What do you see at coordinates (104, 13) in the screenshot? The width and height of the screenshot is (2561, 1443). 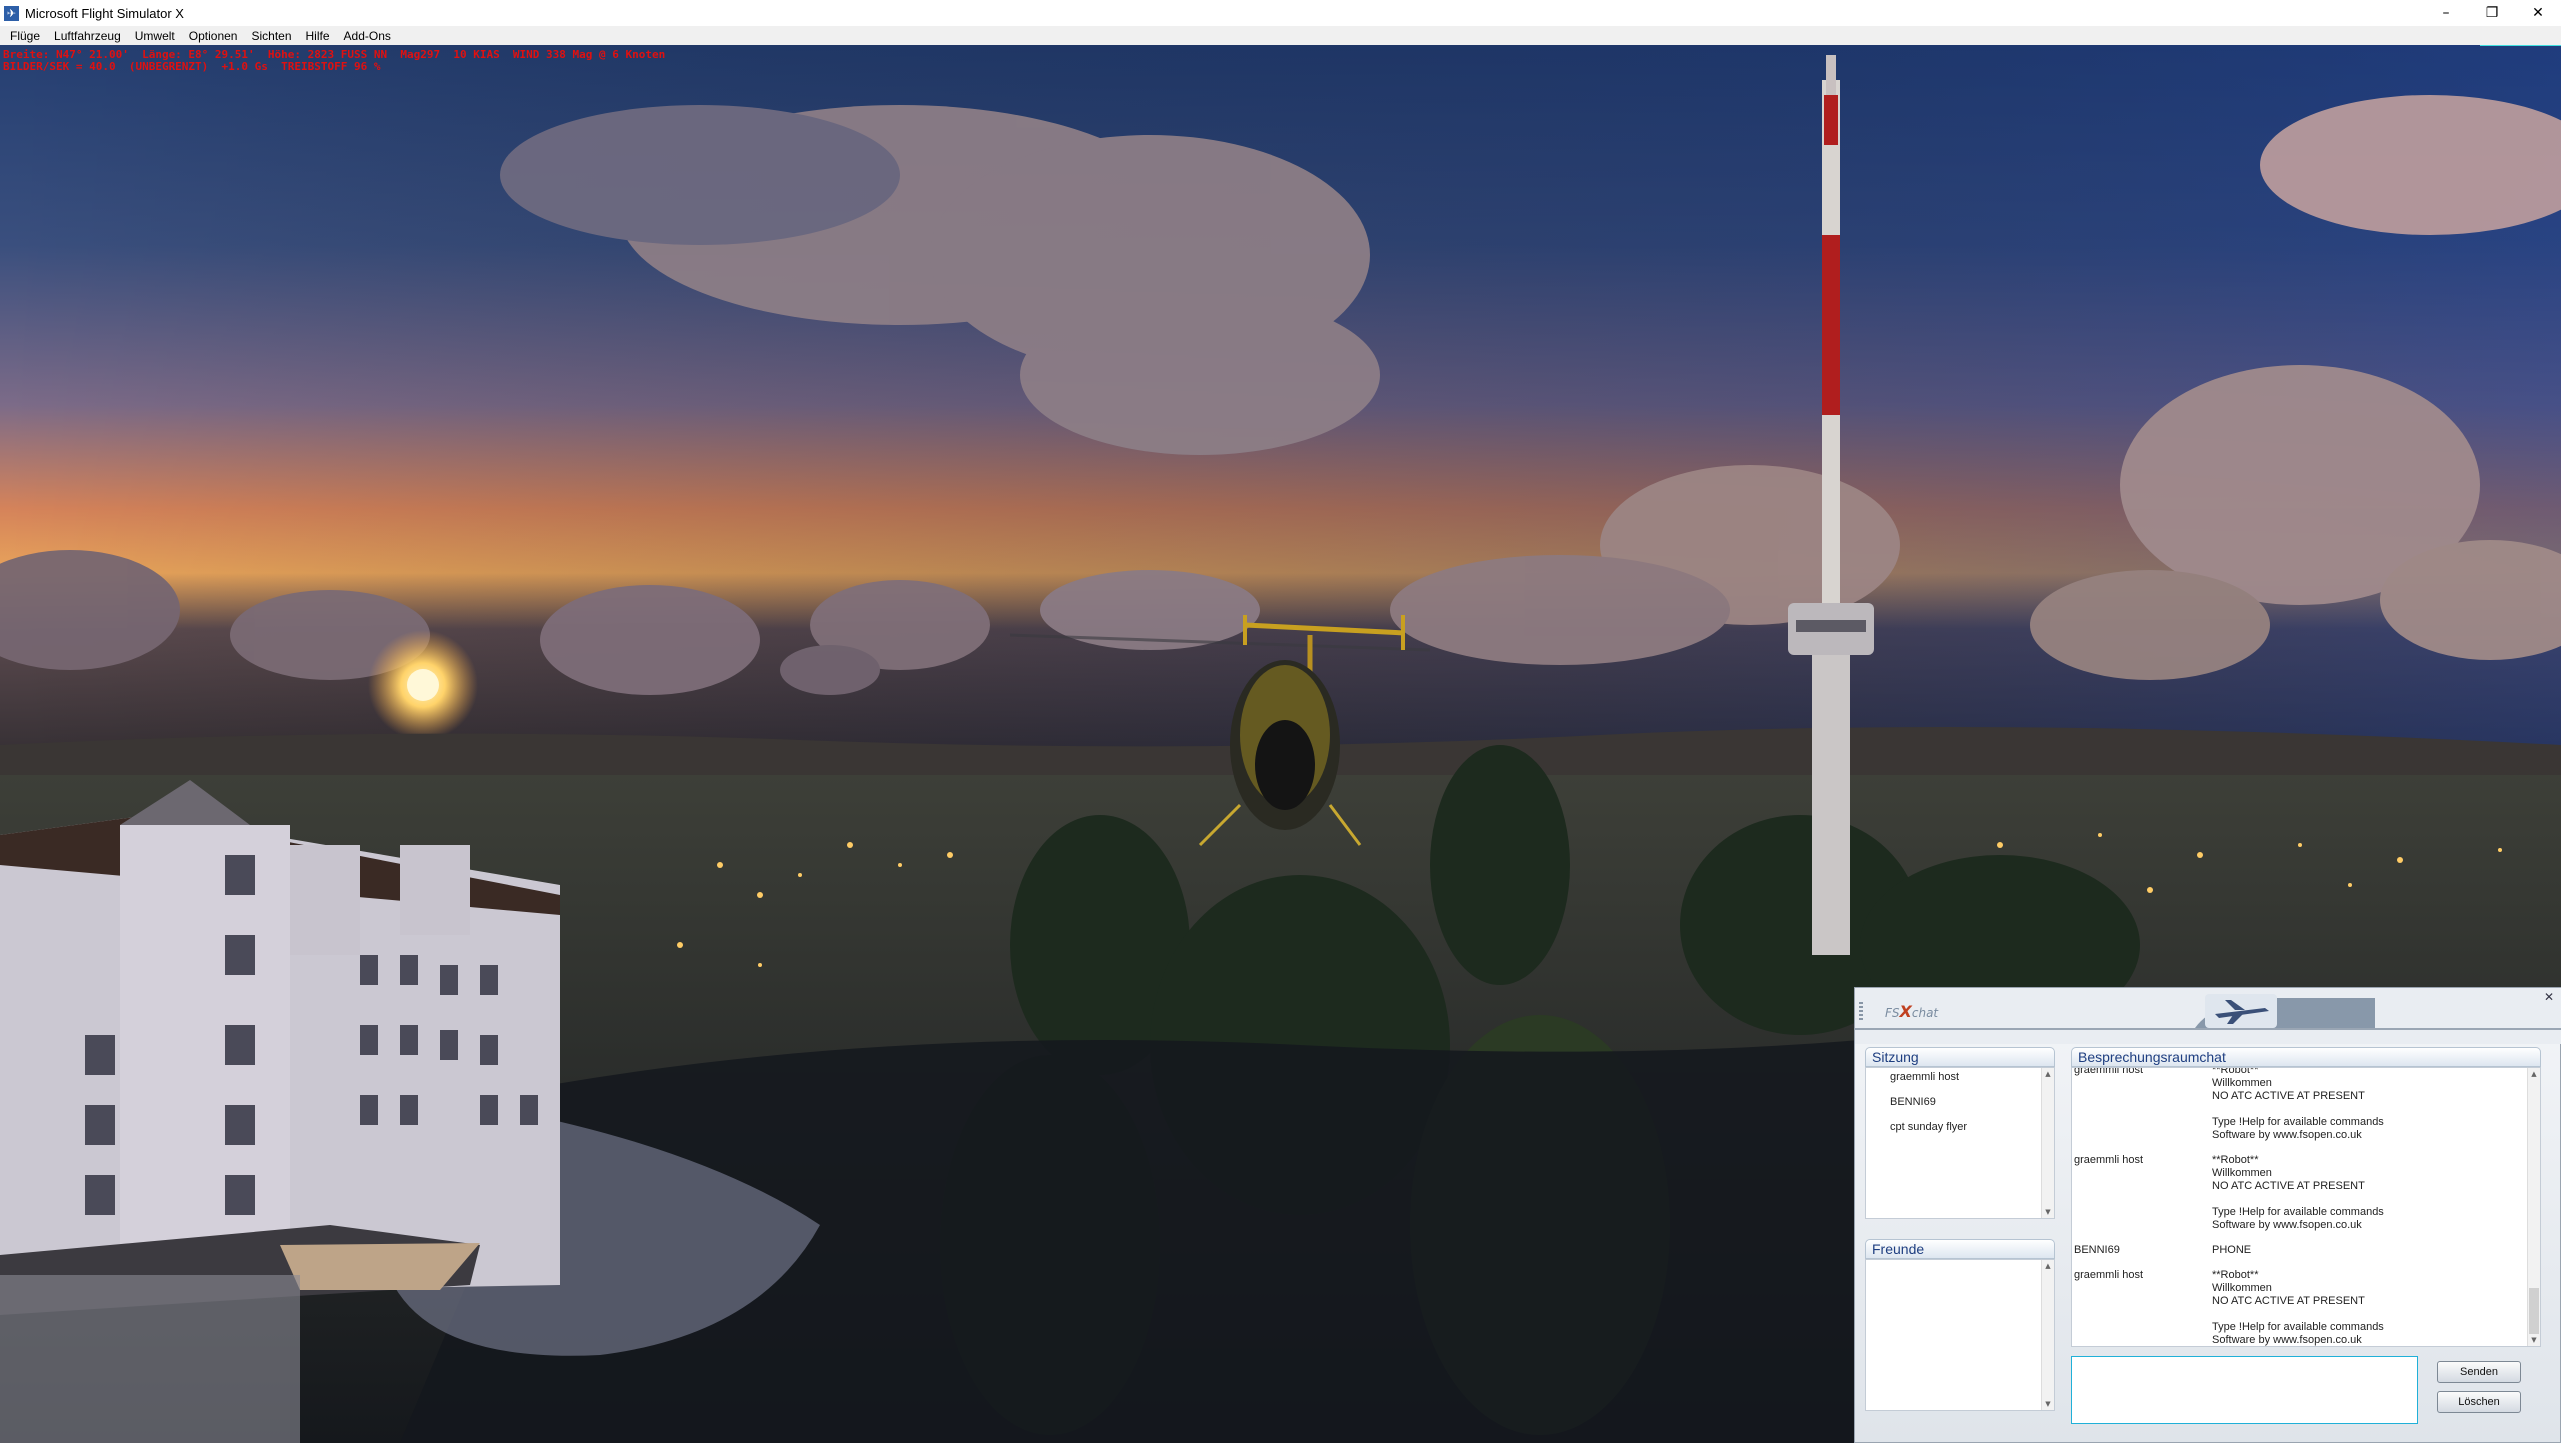 I see `window-title: Microsoft Flight Simulator X` at bounding box center [104, 13].